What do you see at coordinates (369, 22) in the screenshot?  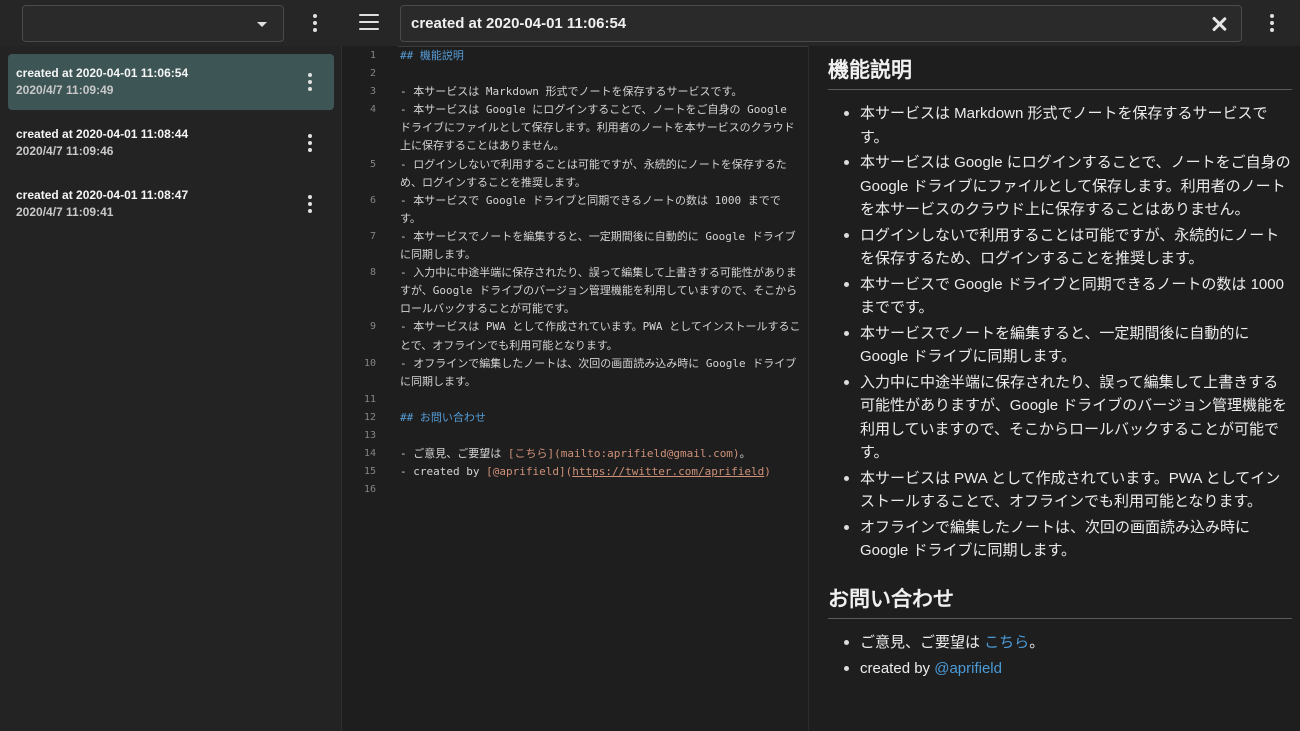 I see `hamburger-menu-icon` at bounding box center [369, 22].